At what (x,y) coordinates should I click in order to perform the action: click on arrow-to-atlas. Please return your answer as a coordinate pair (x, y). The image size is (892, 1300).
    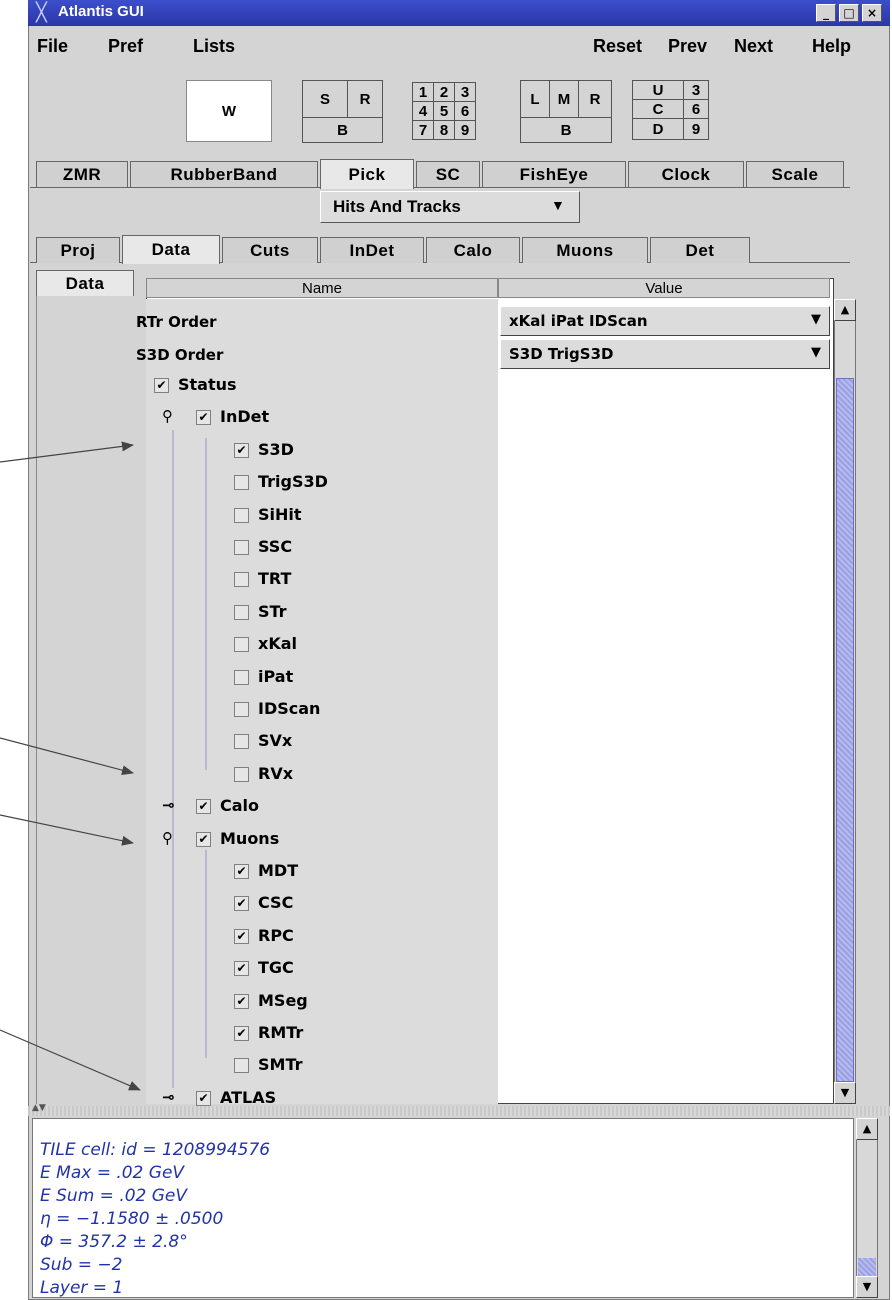
    Looking at the image, I should click on (70, 1060).